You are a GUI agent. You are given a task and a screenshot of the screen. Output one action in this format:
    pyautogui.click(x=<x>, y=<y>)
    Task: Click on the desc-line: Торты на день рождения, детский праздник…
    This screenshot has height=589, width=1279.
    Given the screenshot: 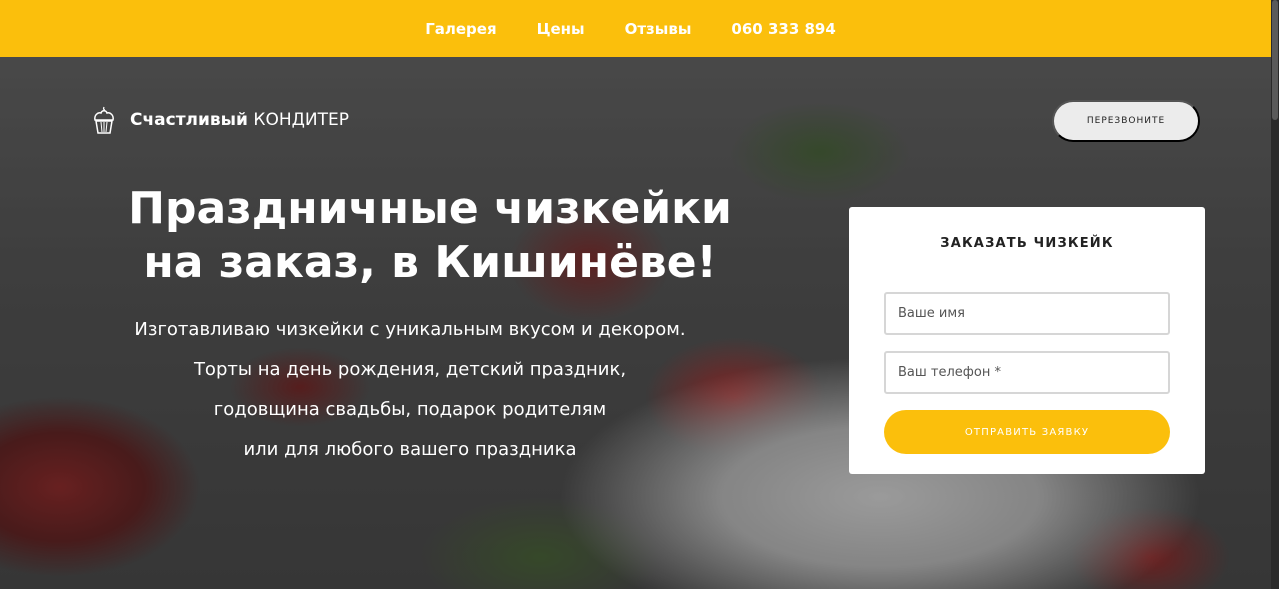 What is the action you would take?
    pyautogui.click(x=410, y=369)
    